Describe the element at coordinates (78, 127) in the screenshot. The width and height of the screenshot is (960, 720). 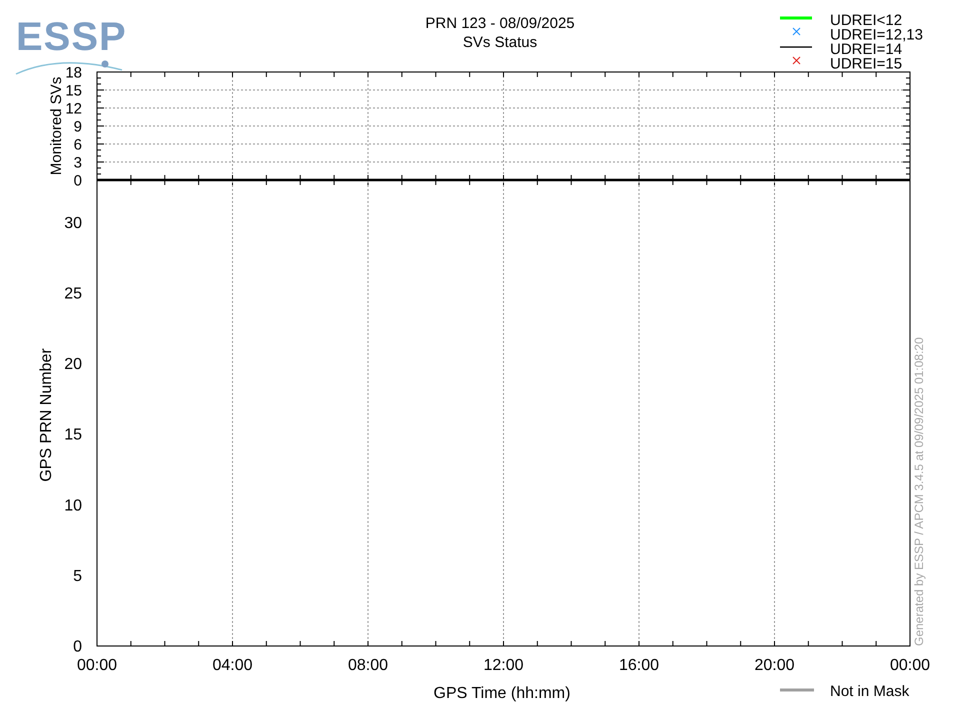
I see `axis-tick-label: 9` at that location.